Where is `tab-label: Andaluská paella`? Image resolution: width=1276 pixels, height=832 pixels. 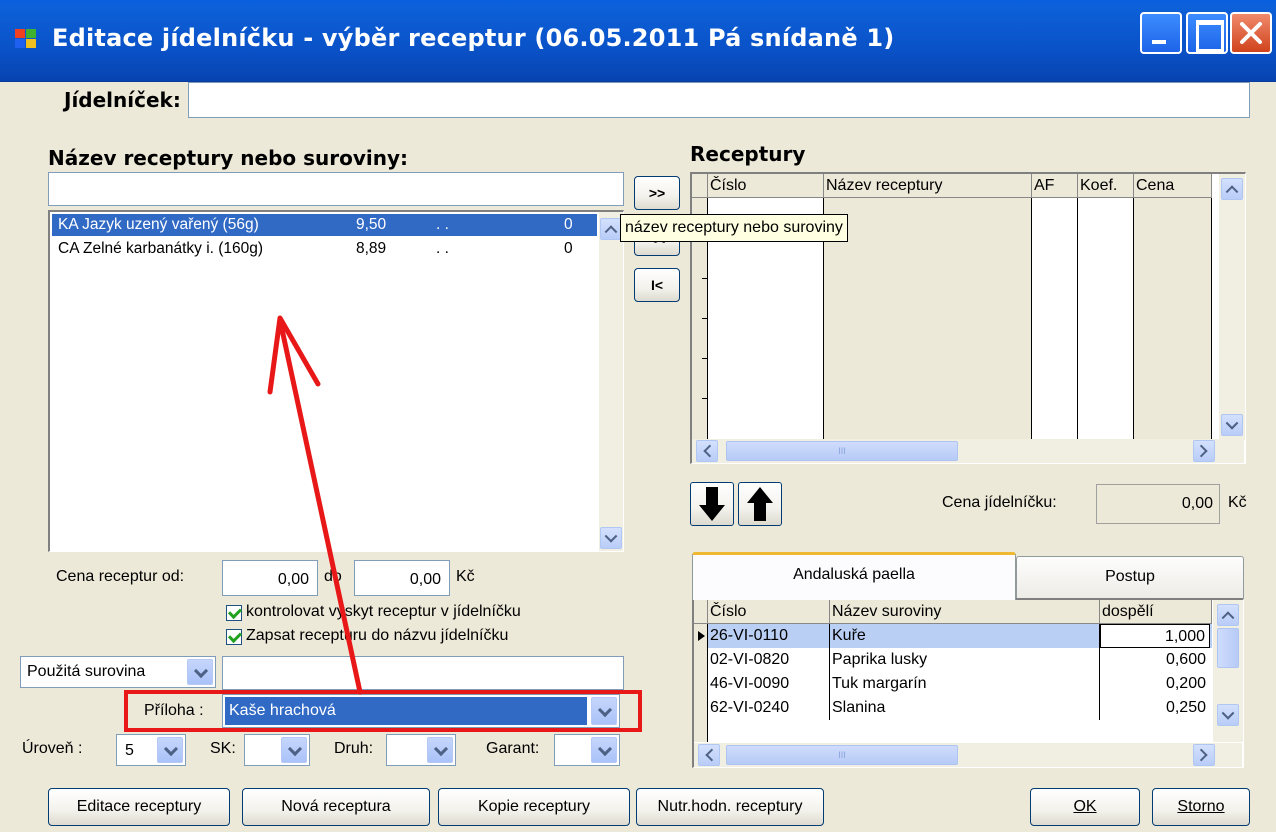
tab-label: Andaluská paella is located at coordinates (854, 574).